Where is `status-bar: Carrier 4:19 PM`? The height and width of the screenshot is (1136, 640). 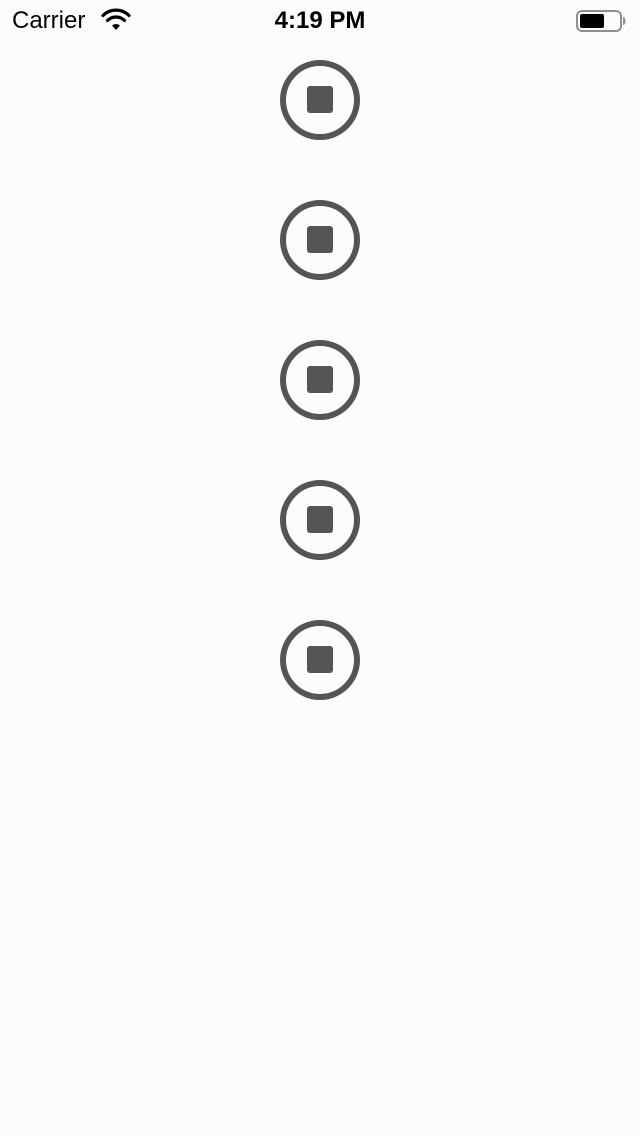 status-bar: Carrier 4:19 PM is located at coordinates (320, 20).